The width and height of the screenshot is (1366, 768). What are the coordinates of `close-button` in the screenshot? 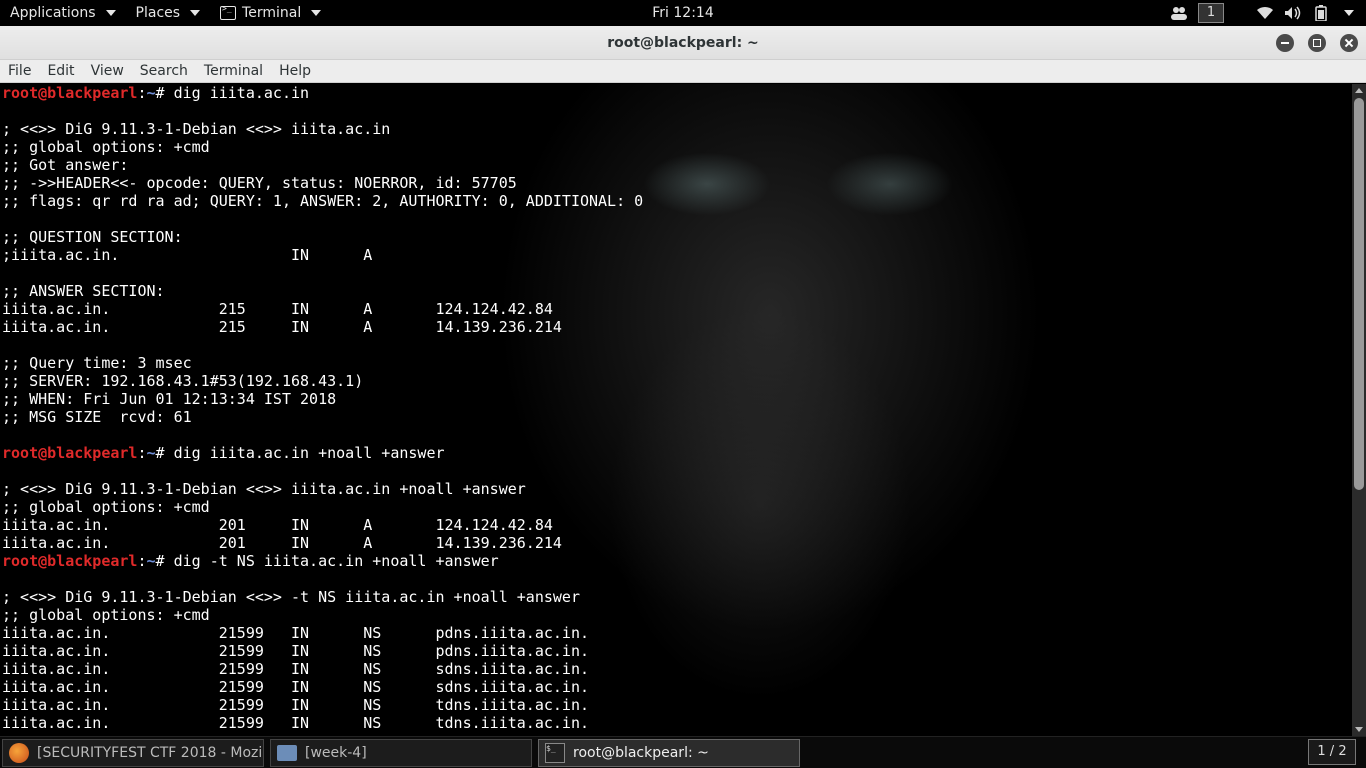 It's located at (1349, 43).